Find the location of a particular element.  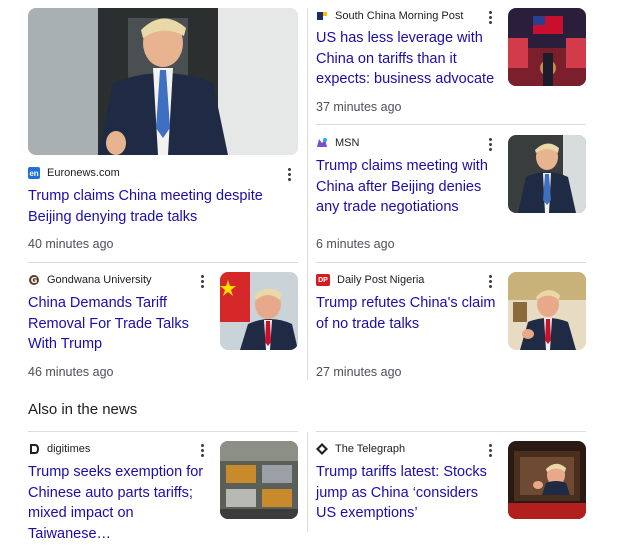

source-digitimes: digitimes is located at coordinates (59, 449).